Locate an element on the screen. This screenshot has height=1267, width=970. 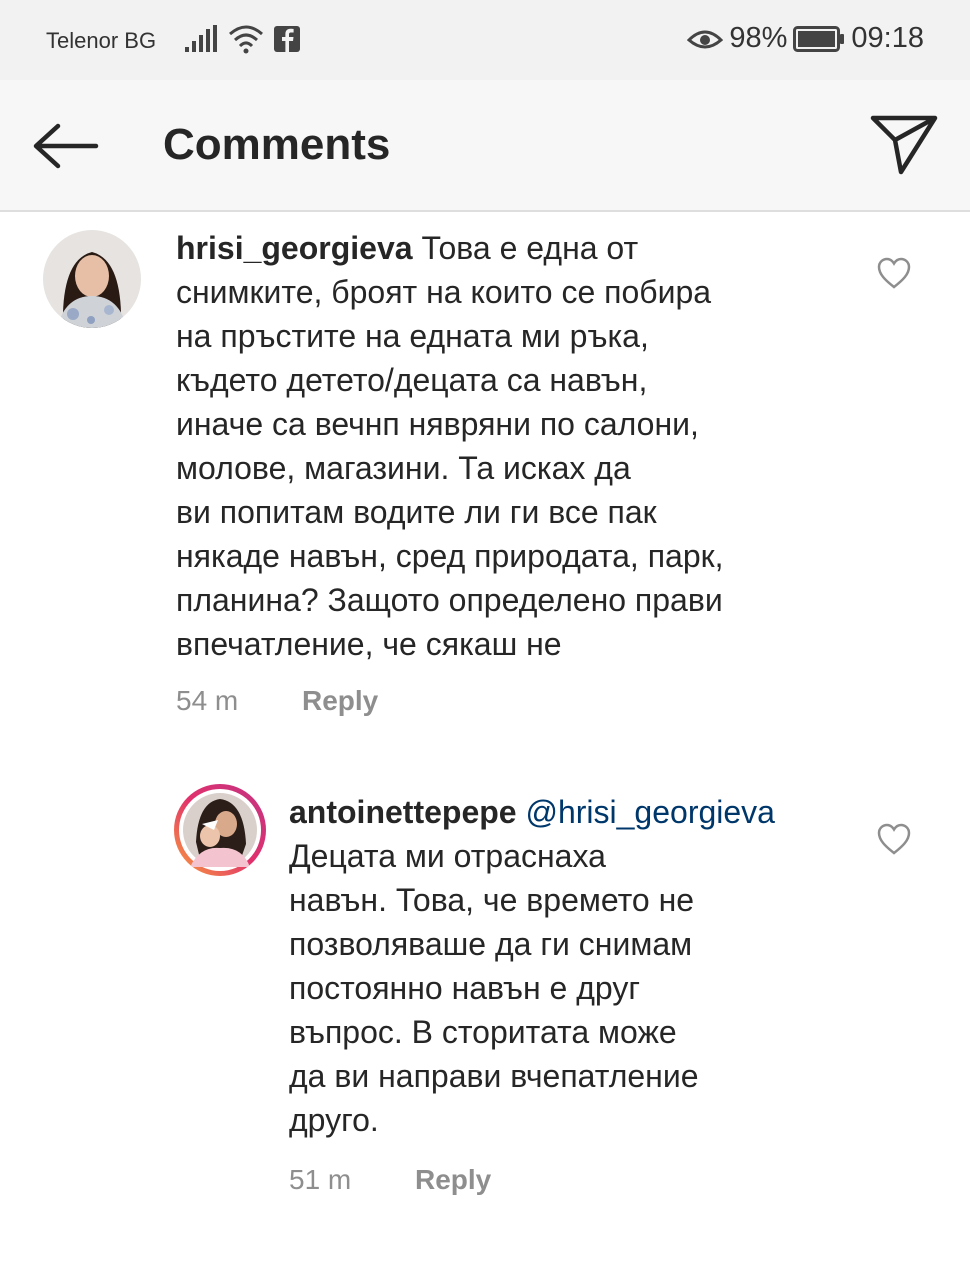
carrier-name: Telenor BG is located at coordinates (101, 40).